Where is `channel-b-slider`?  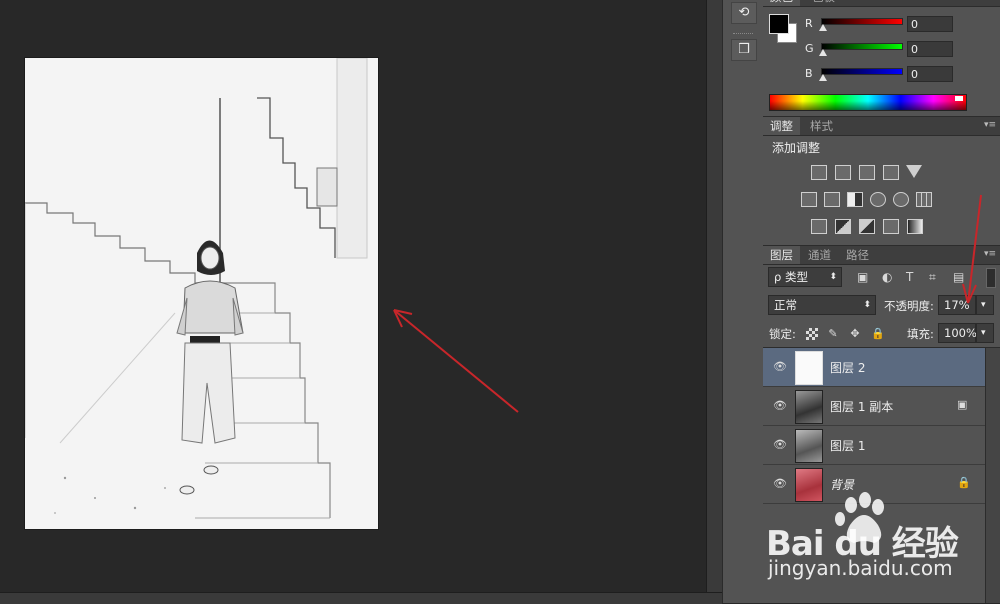 channel-b-slider is located at coordinates (862, 71).